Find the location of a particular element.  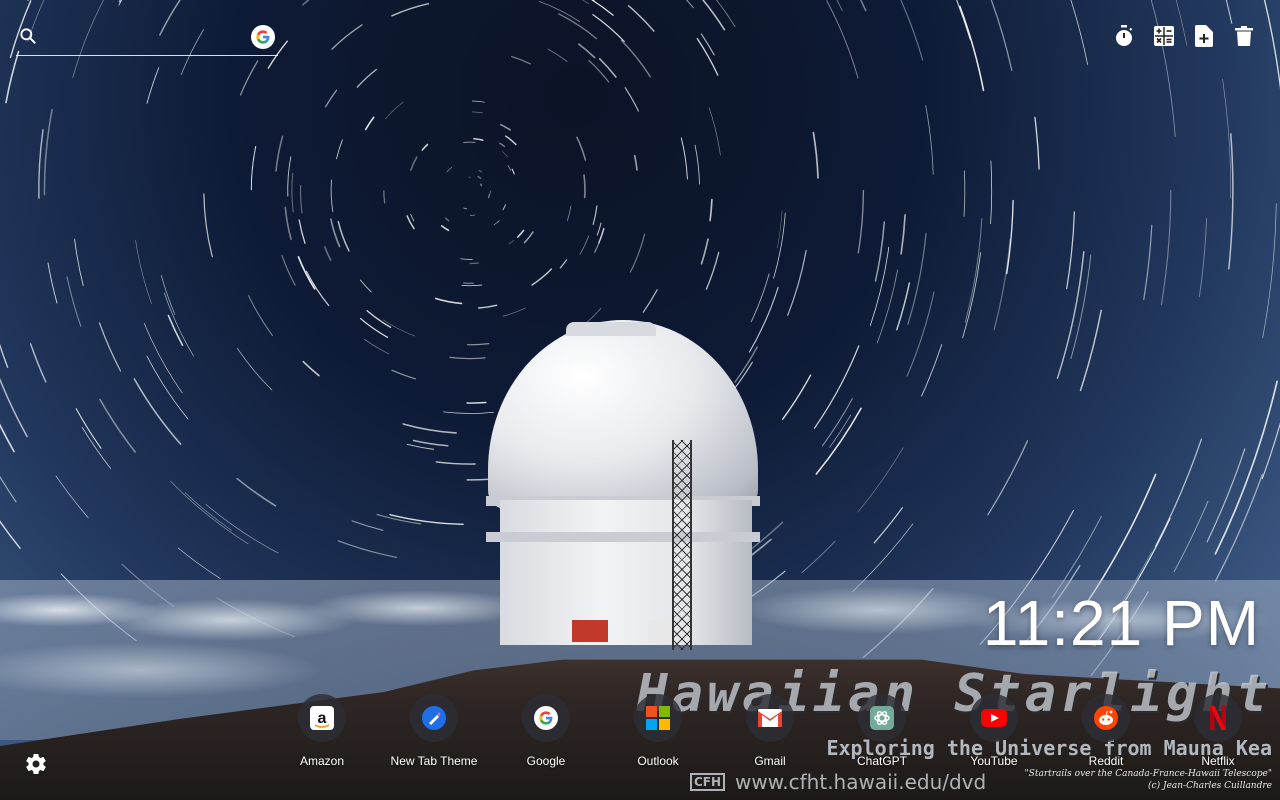

new-tab-theme-icon is located at coordinates (434, 718).